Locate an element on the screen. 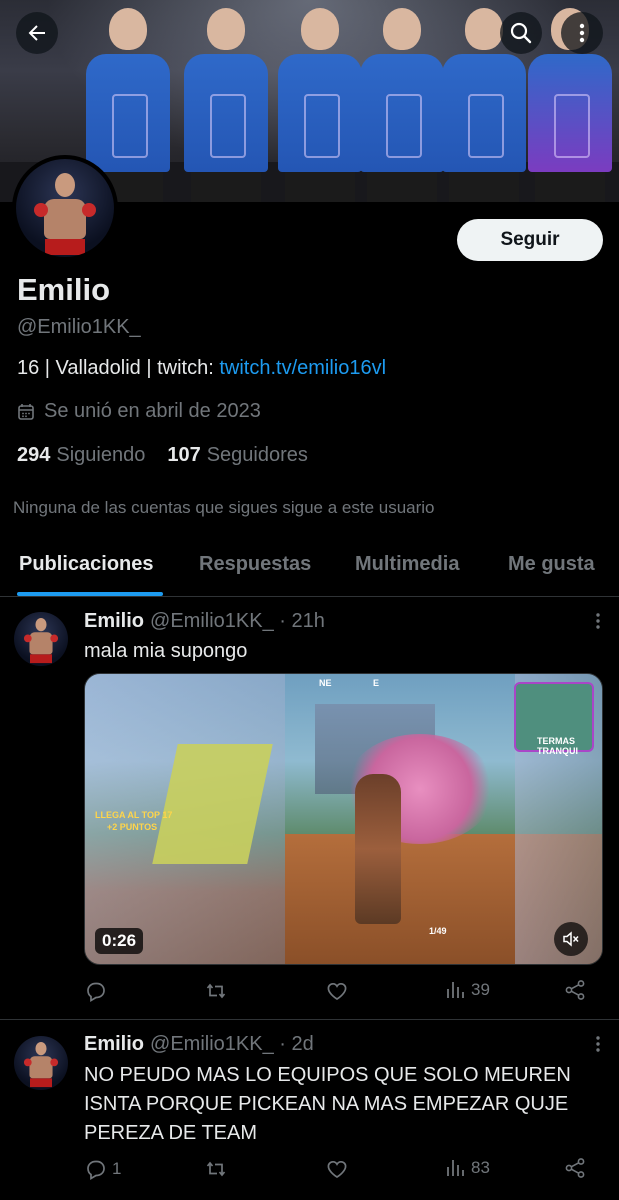  post-divider is located at coordinates (309, 1019).